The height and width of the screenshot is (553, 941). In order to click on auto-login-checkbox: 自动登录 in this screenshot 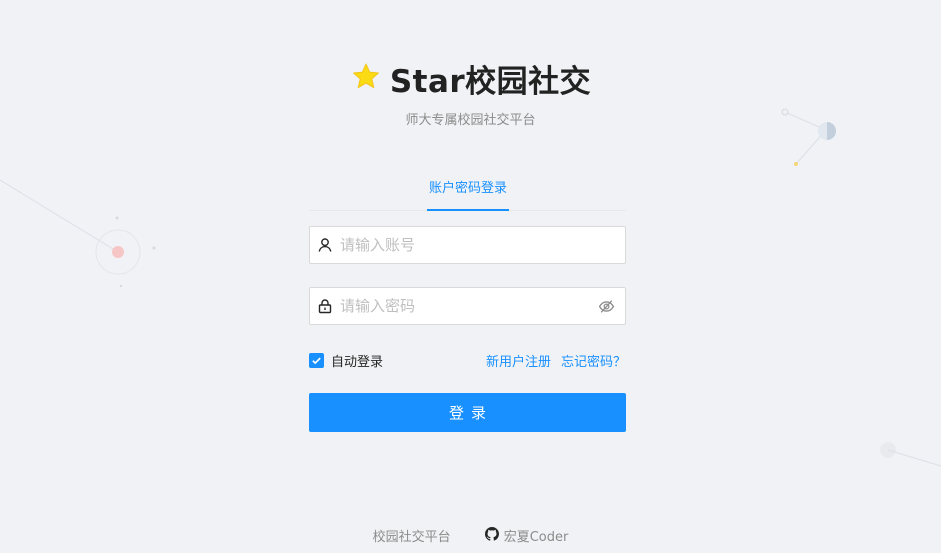, I will do `click(346, 360)`.